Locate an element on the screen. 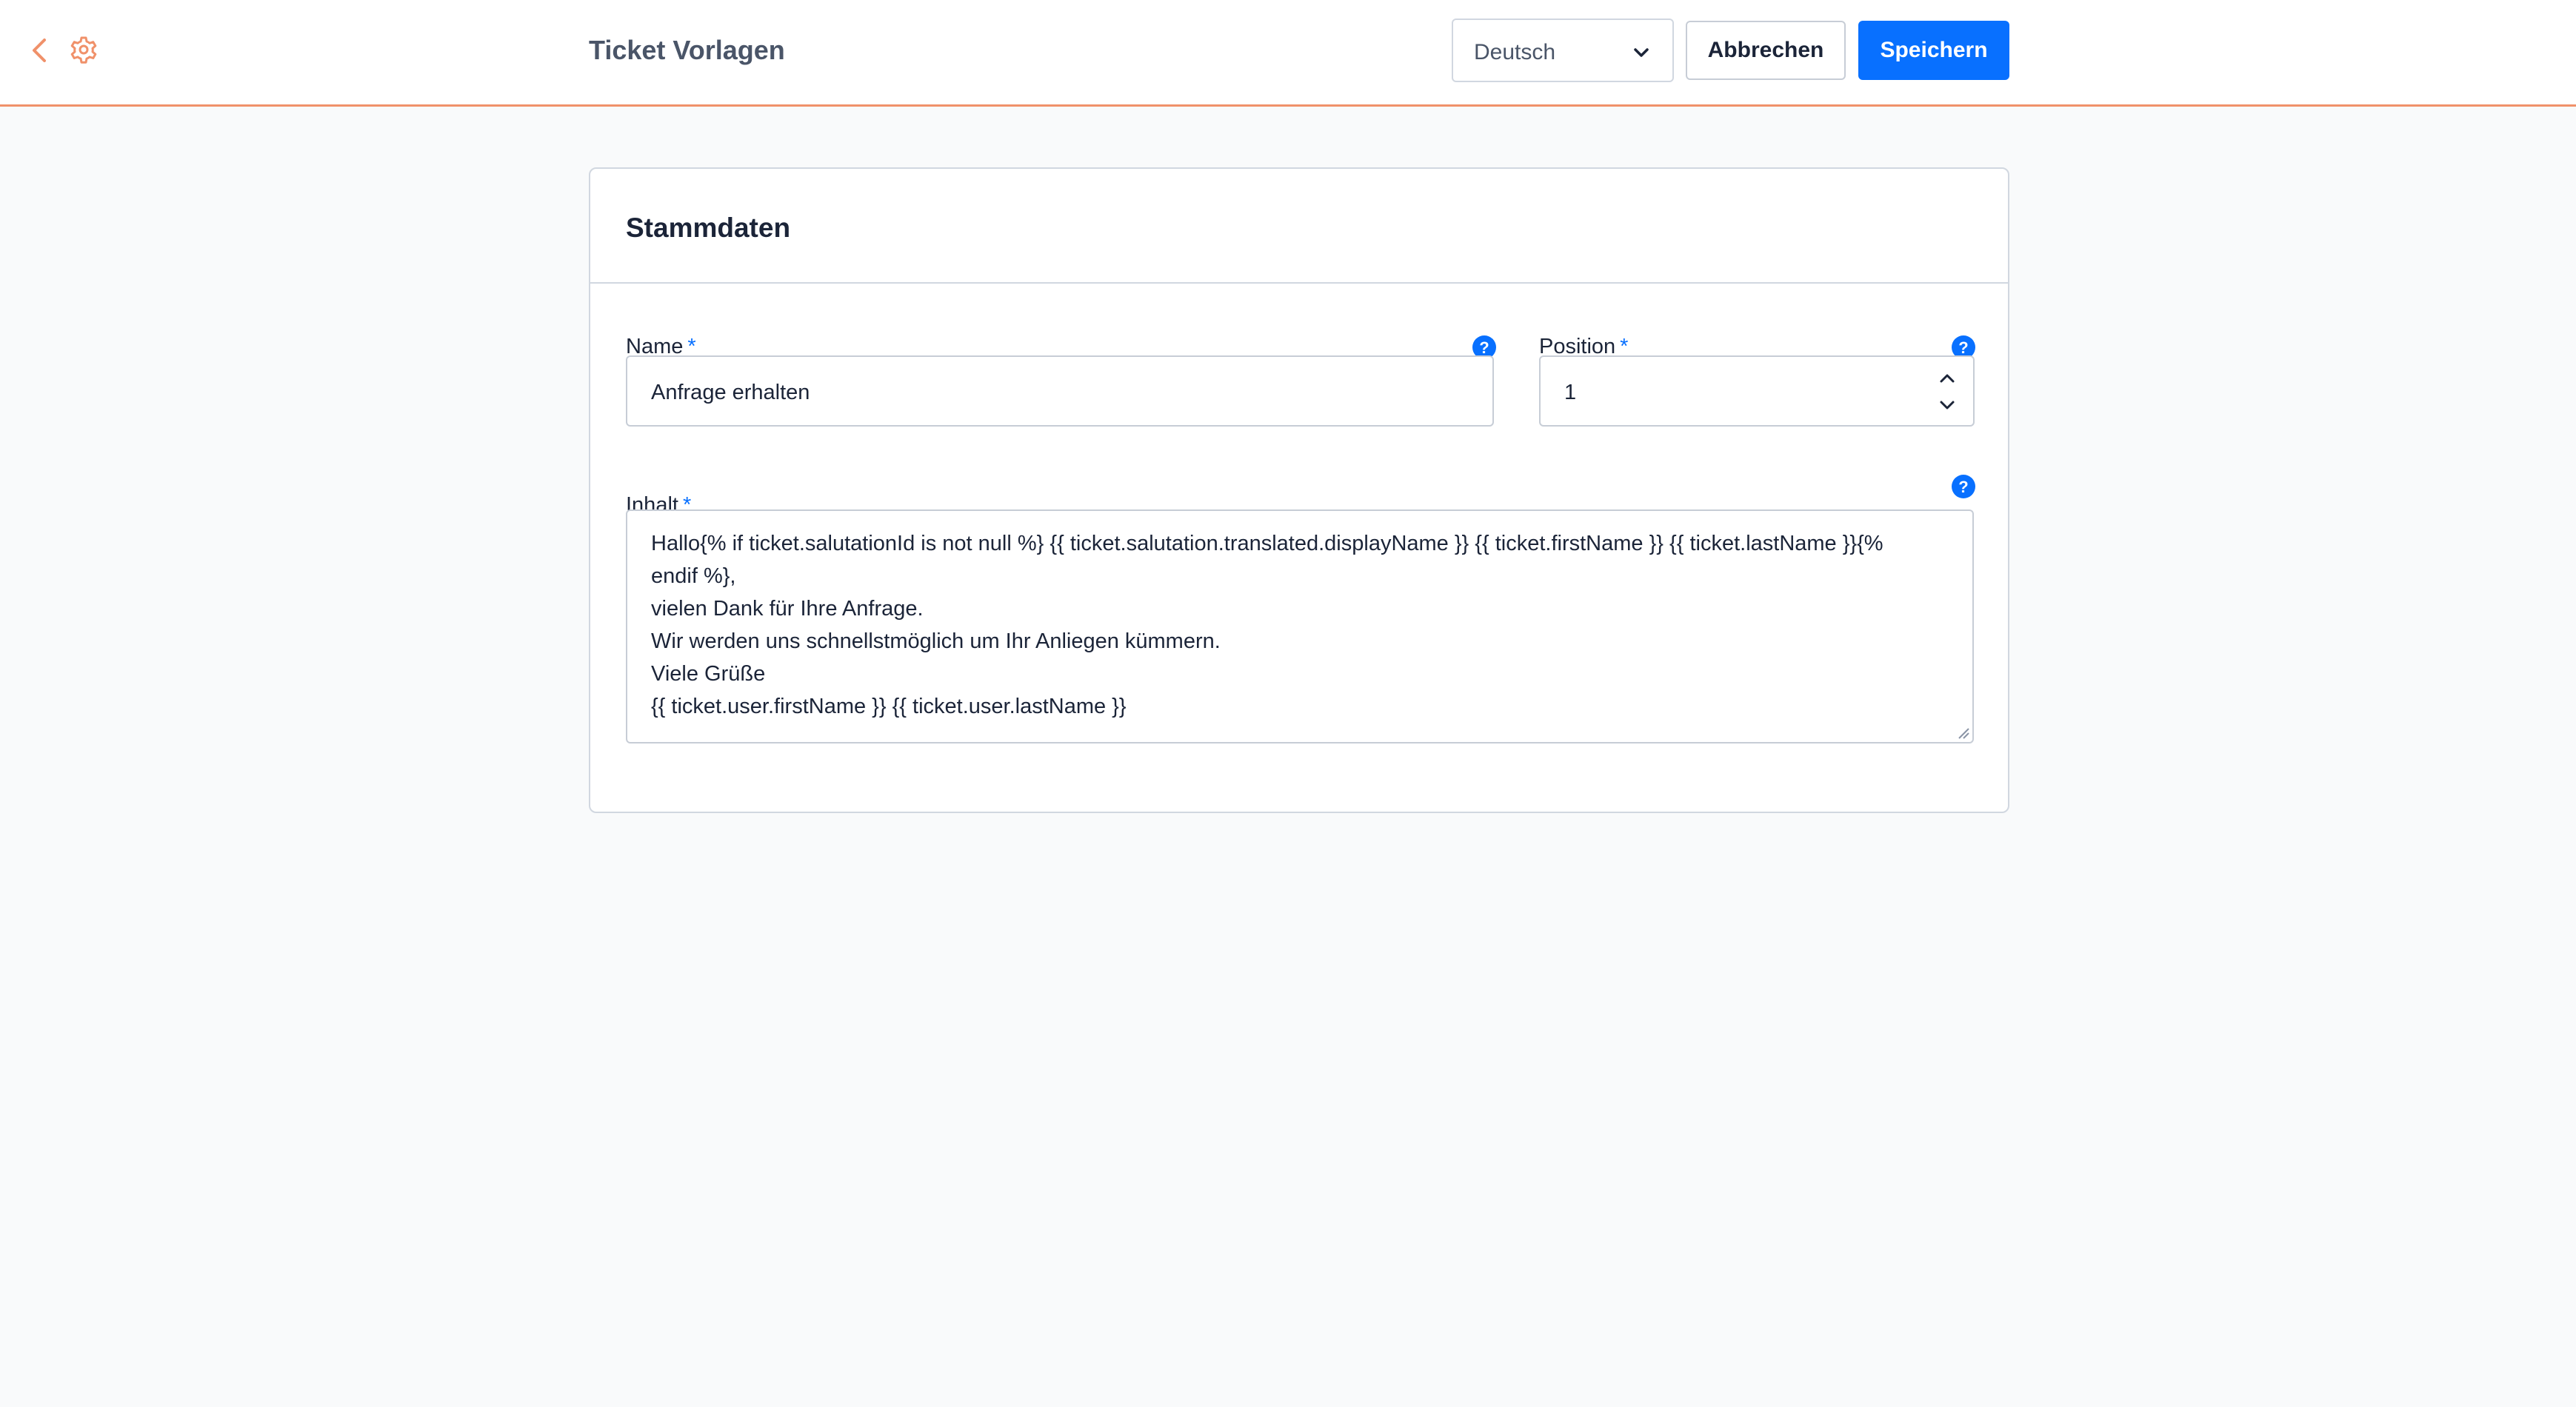 Image resolution: width=2576 pixels, height=1407 pixels. position-input-value: 1 is located at coordinates (1570, 392).